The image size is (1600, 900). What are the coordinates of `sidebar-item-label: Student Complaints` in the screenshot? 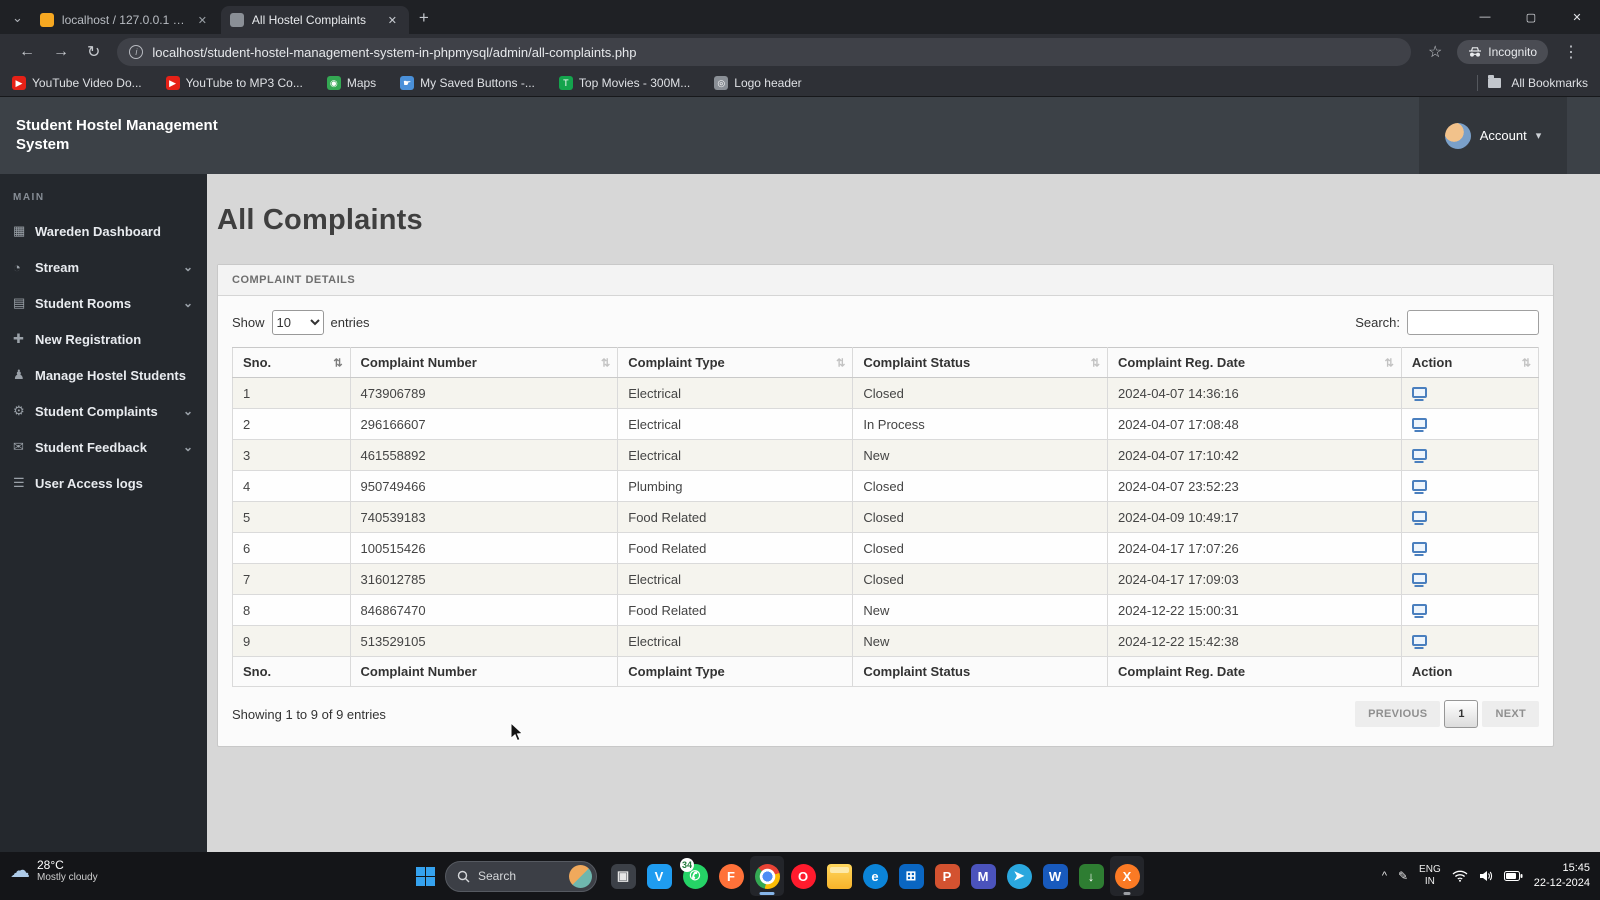 It's located at (96, 411).